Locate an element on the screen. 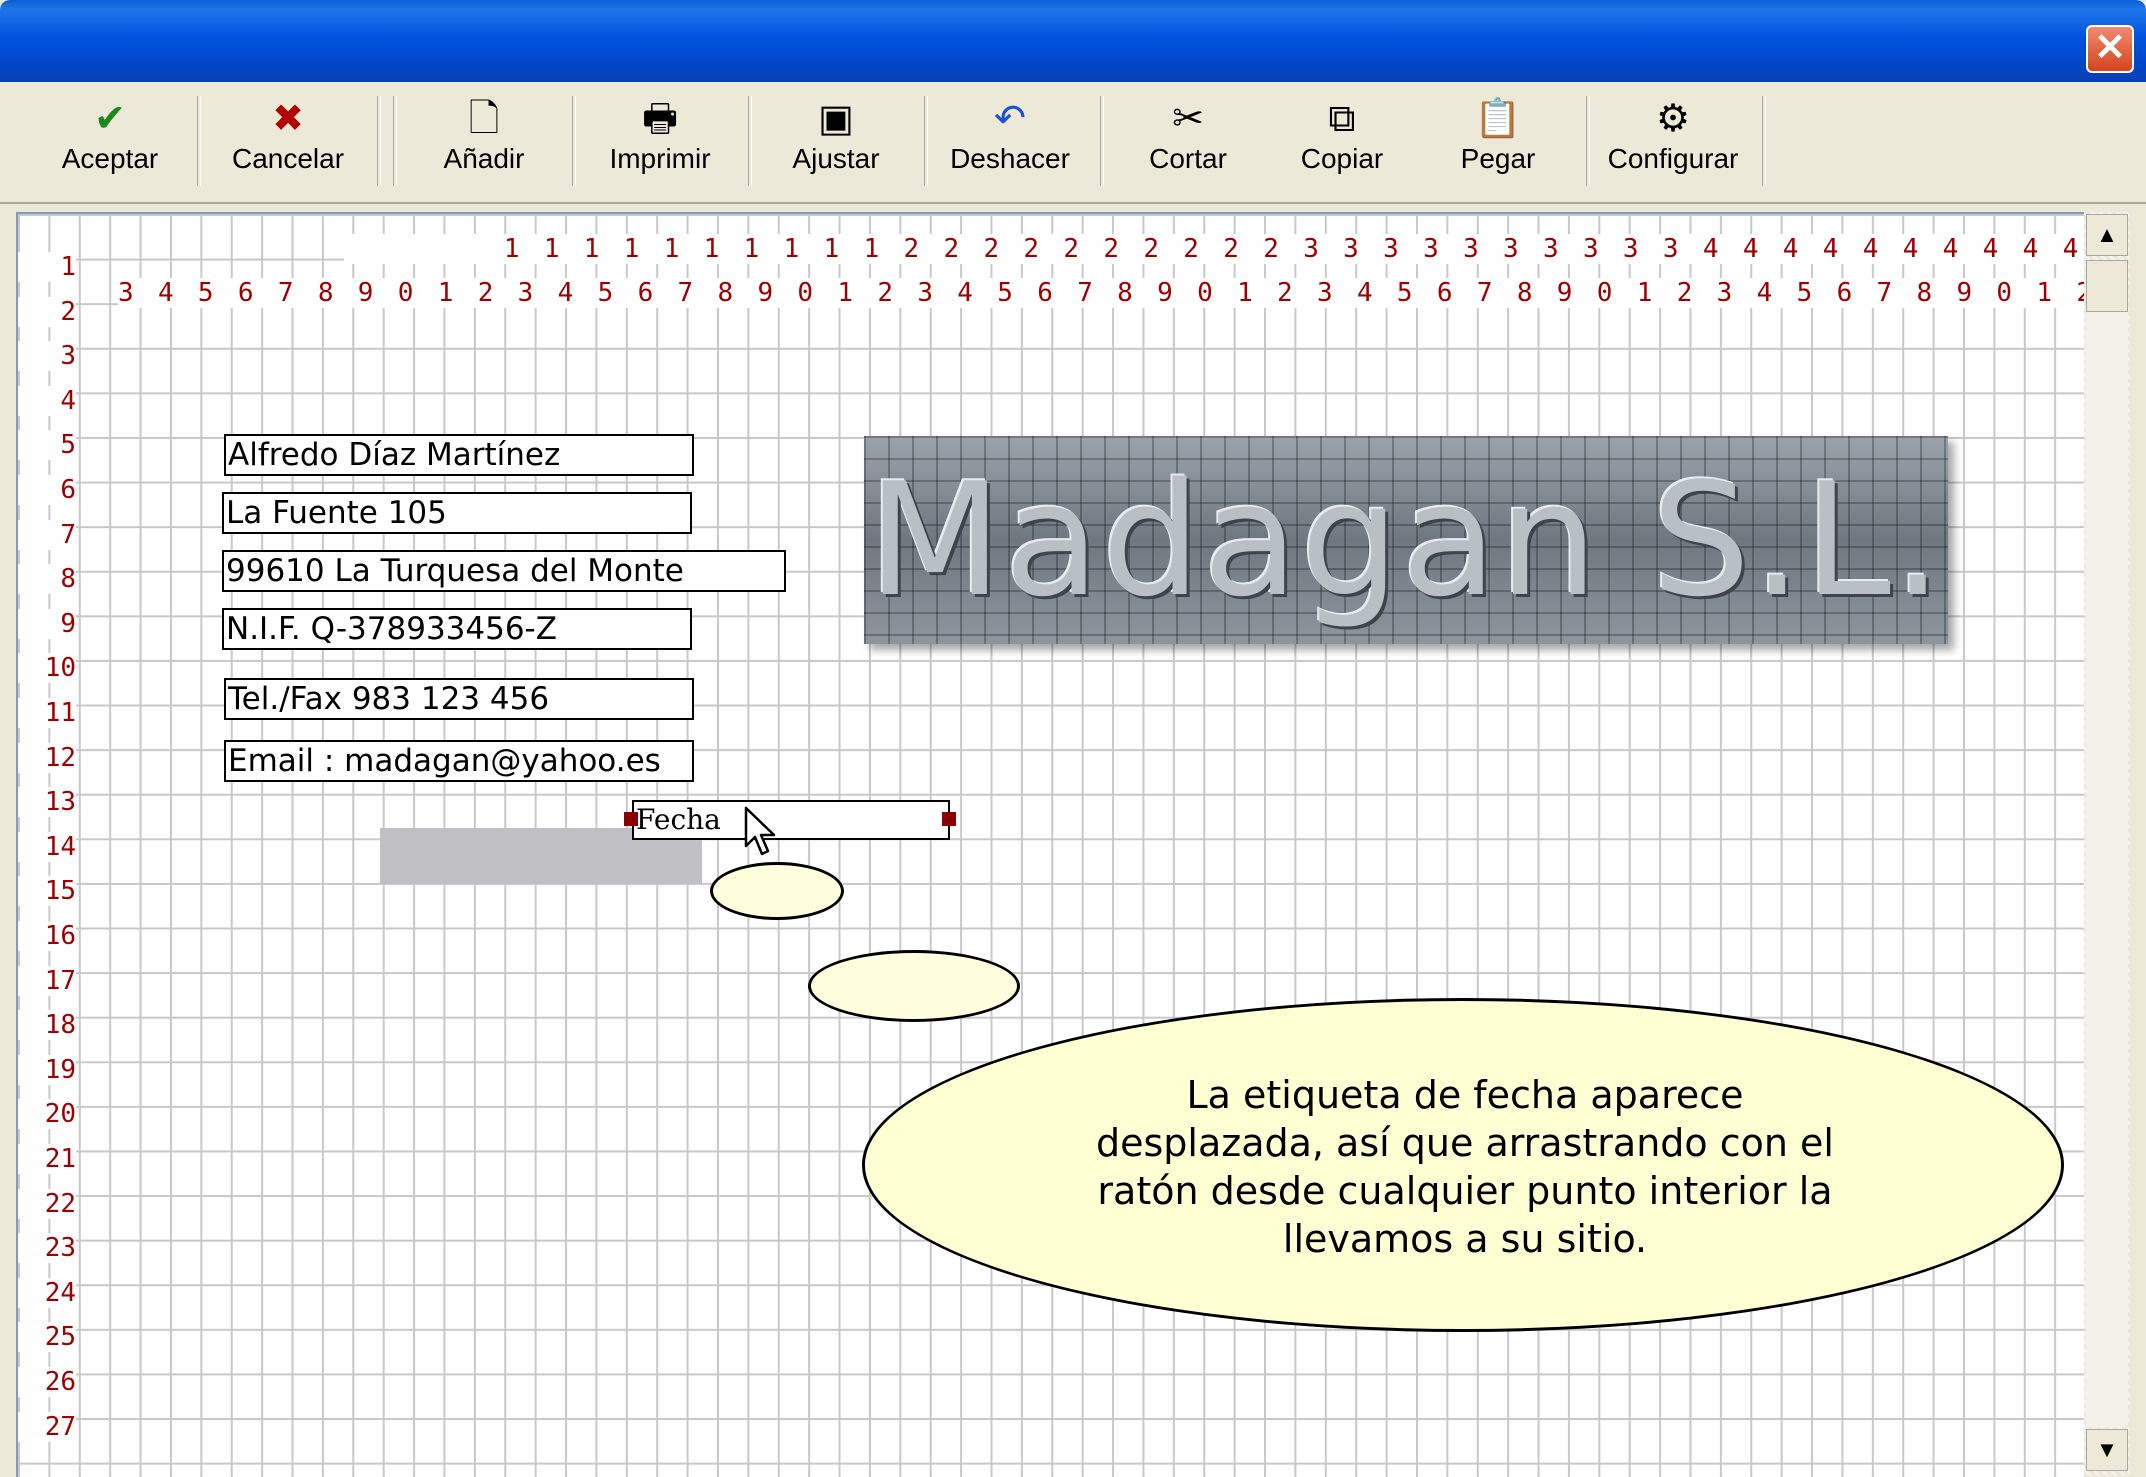 The width and height of the screenshot is (2146, 1477). row-number: 1 is located at coordinates (47, 267).